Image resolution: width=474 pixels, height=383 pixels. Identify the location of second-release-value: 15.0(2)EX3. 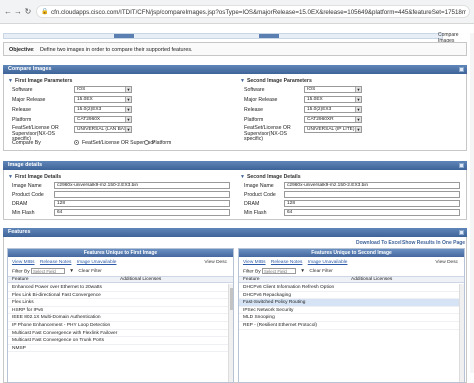
(319, 109).